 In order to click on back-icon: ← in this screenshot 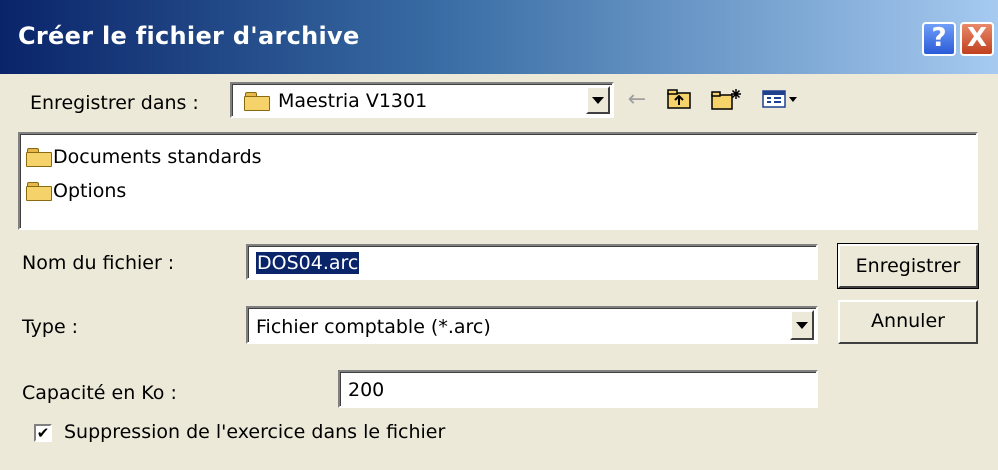, I will do `click(637, 99)`.